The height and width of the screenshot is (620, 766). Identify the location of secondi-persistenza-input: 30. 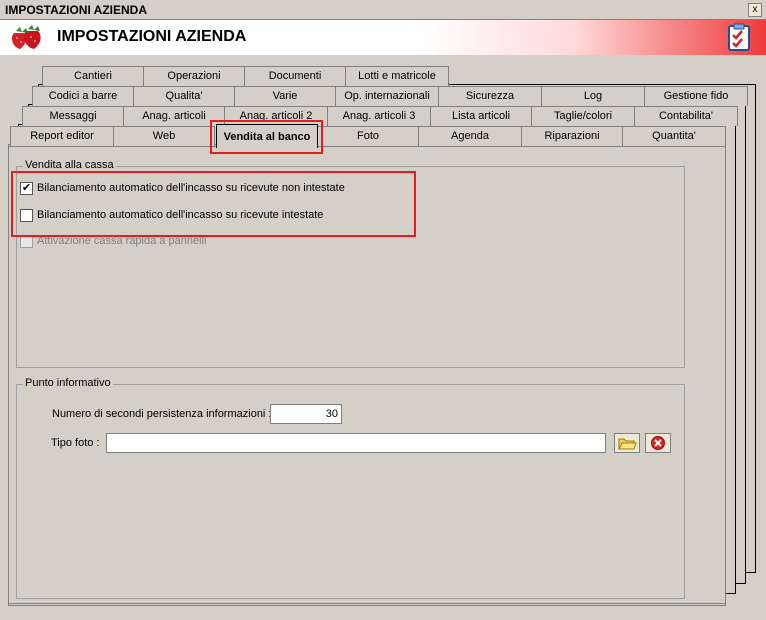
(306, 414).